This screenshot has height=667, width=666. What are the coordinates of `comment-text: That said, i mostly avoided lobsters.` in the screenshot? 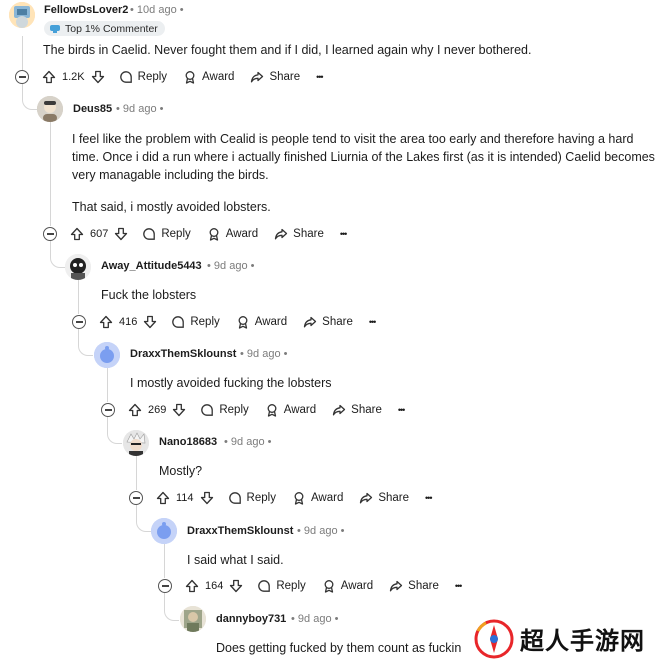 It's located at (171, 207).